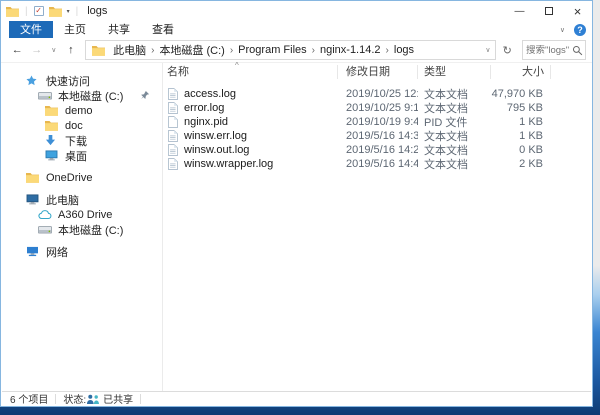 This screenshot has width=600, height=415. Describe the element at coordinates (33, 252) in the screenshot. I see `network-icon` at that location.